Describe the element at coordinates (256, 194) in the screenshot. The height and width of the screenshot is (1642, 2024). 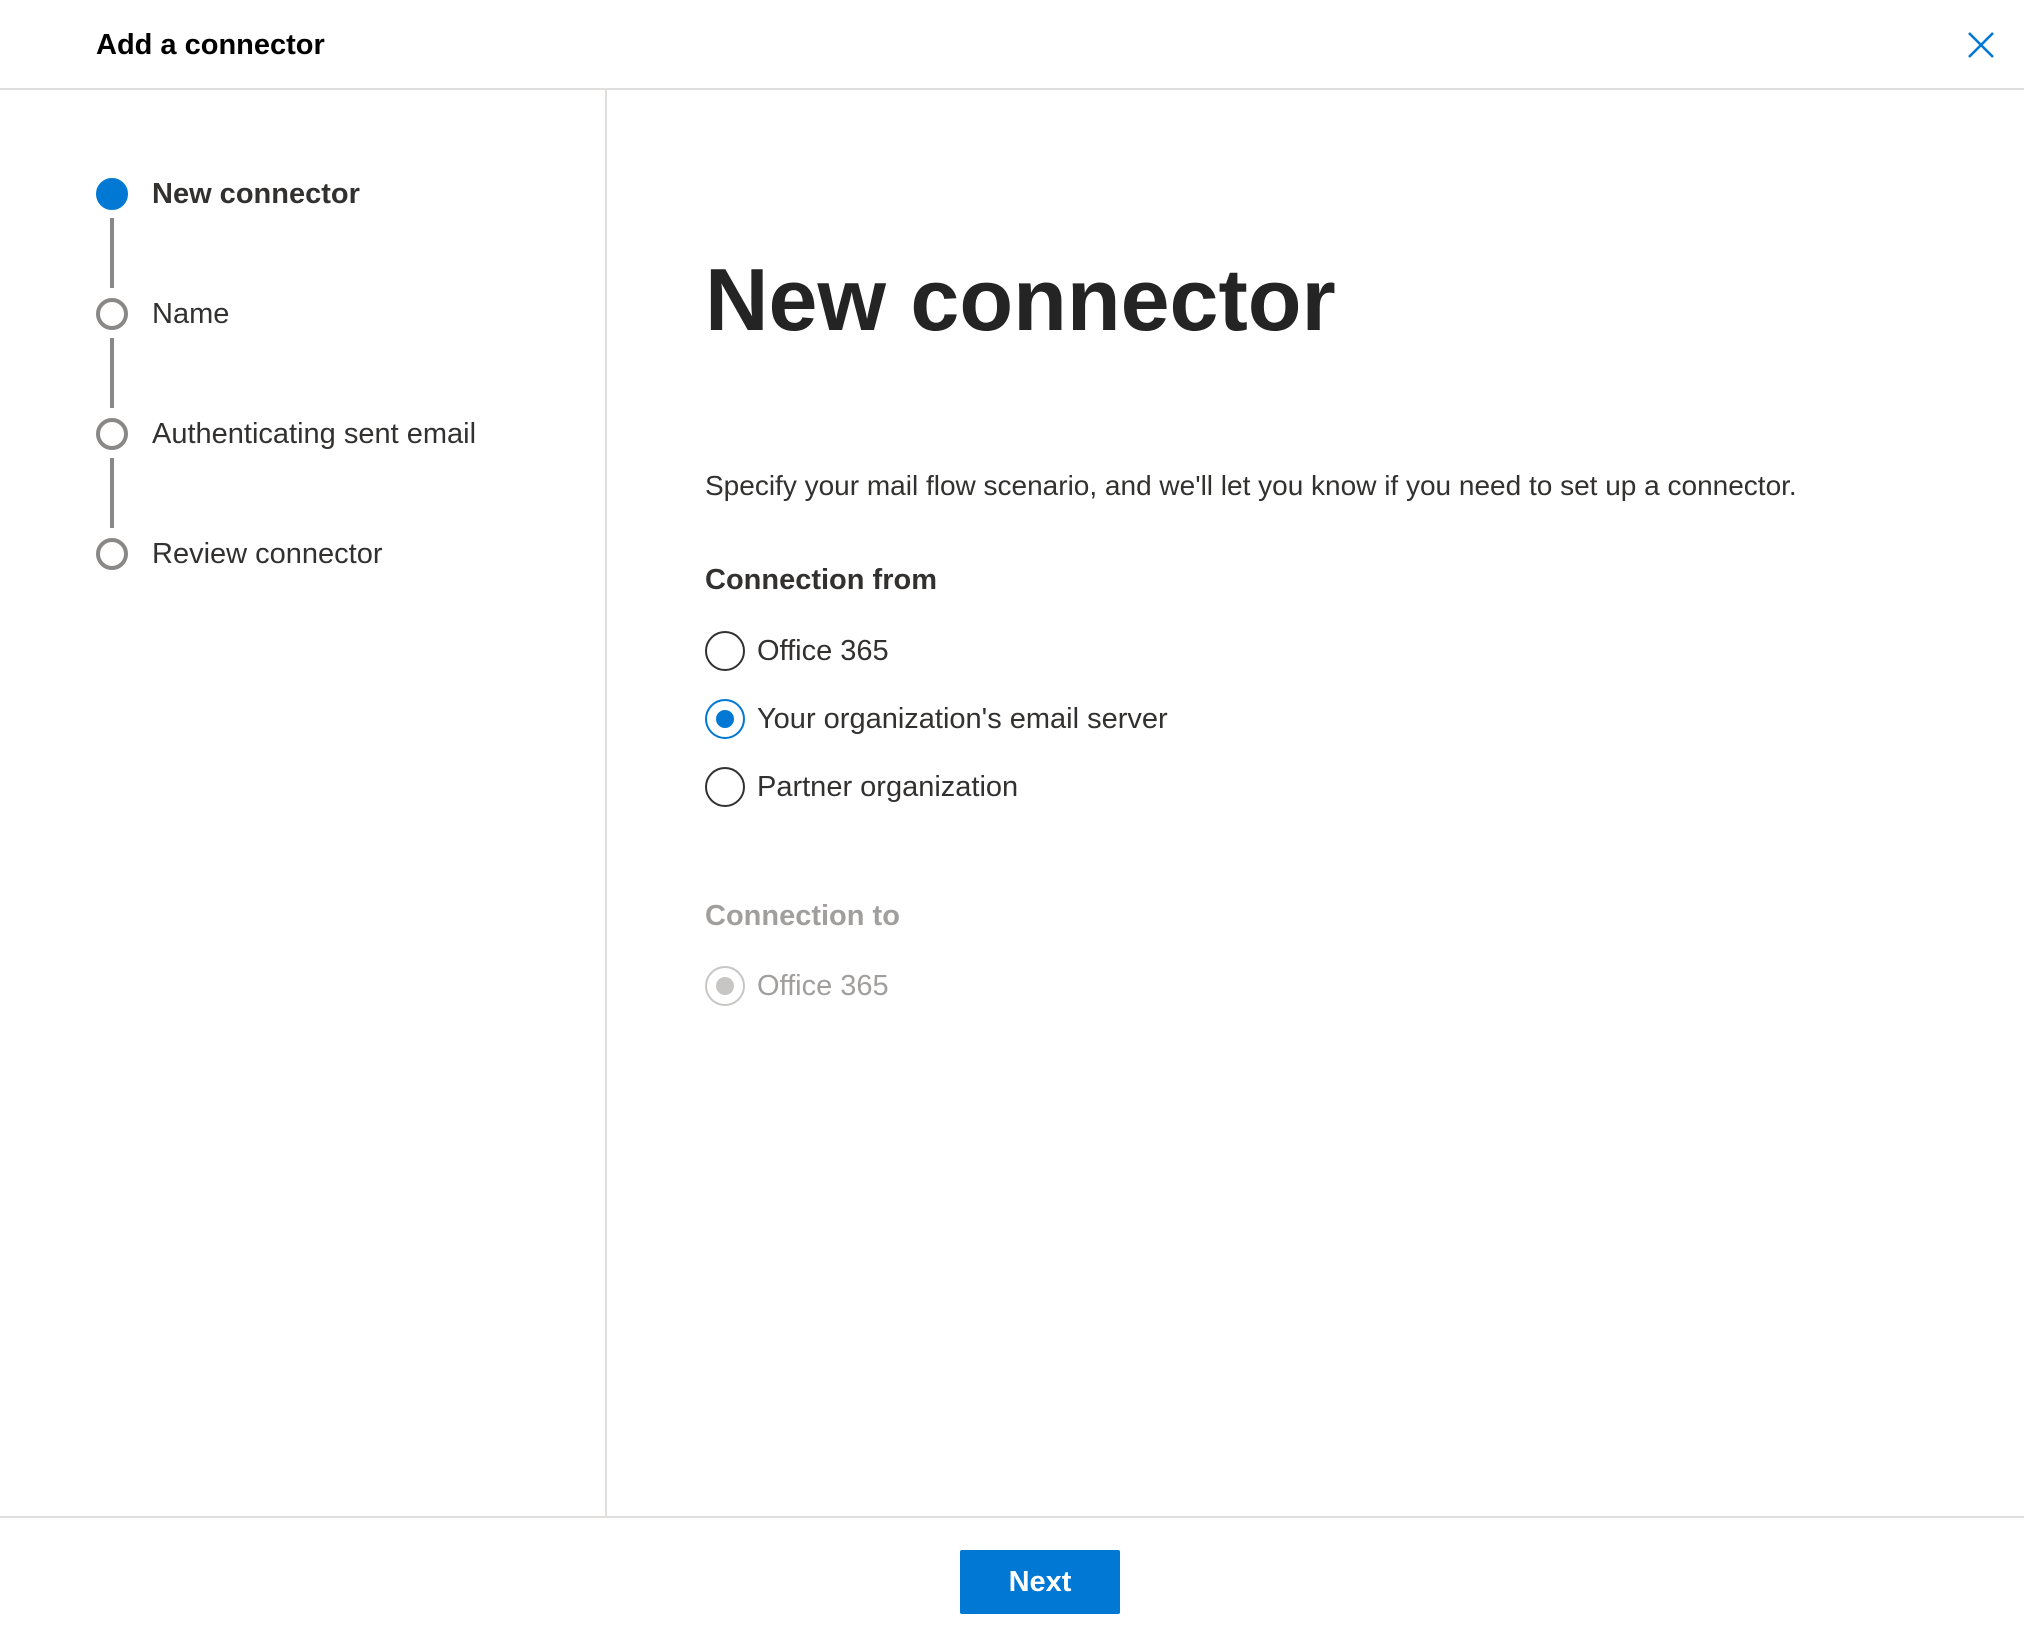
I see `step-label: New connector` at that location.